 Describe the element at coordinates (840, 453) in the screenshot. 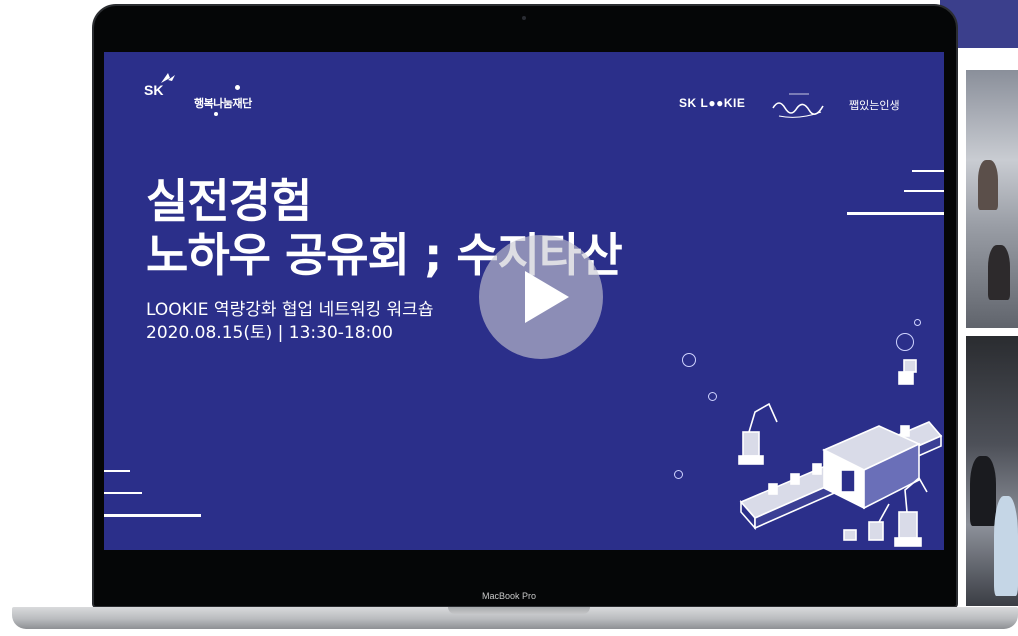

I see `factory-illustration` at that location.